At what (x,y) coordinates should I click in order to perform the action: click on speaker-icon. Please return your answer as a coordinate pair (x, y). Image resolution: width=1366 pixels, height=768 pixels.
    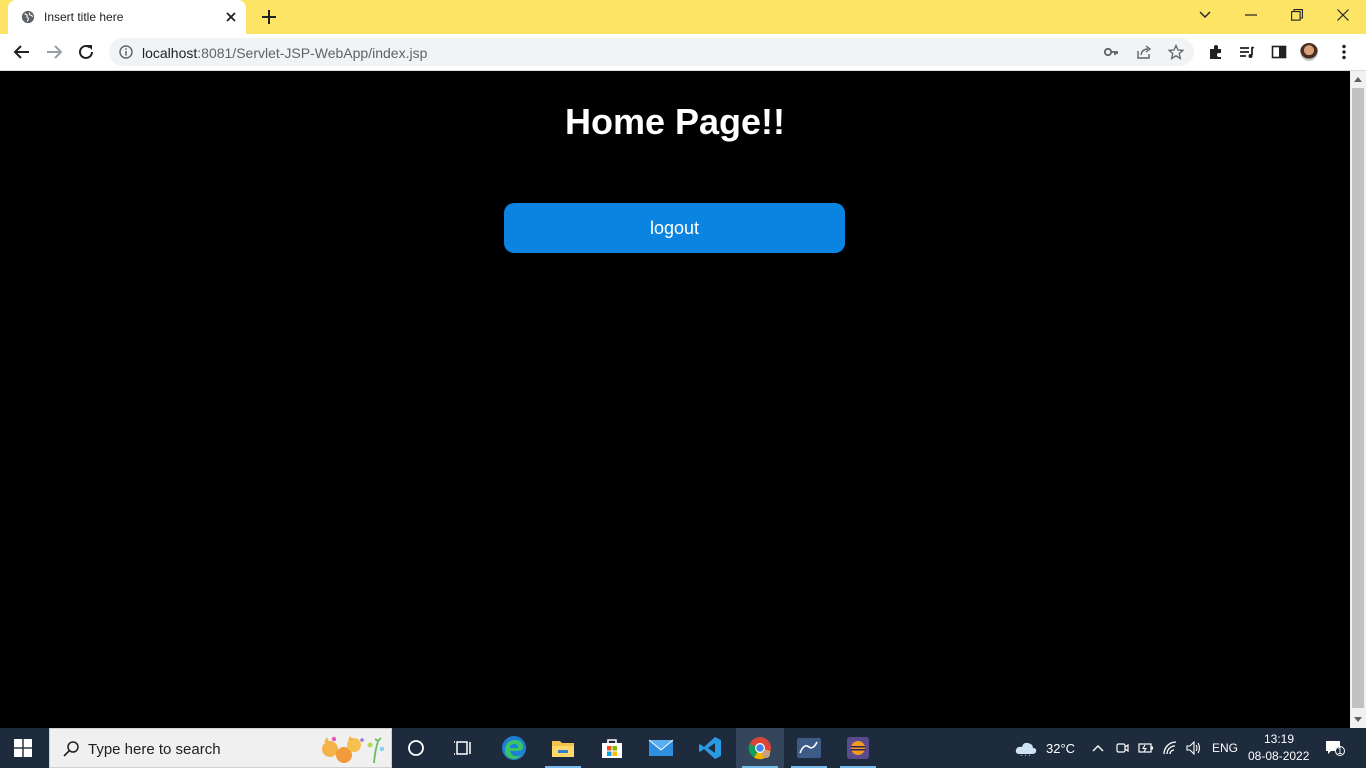
    Looking at the image, I should click on (1193, 748).